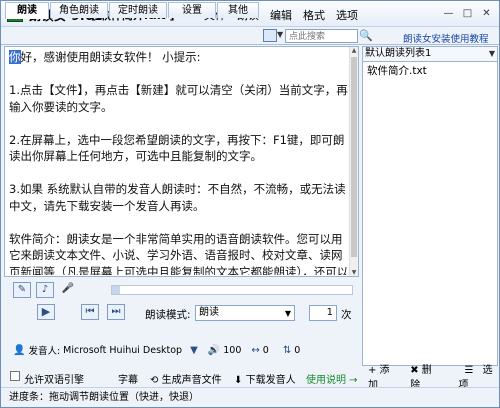 This screenshot has width=500, height=408. What do you see at coordinates (27, 10) in the screenshot?
I see `tab-read: 朗读` at bounding box center [27, 10].